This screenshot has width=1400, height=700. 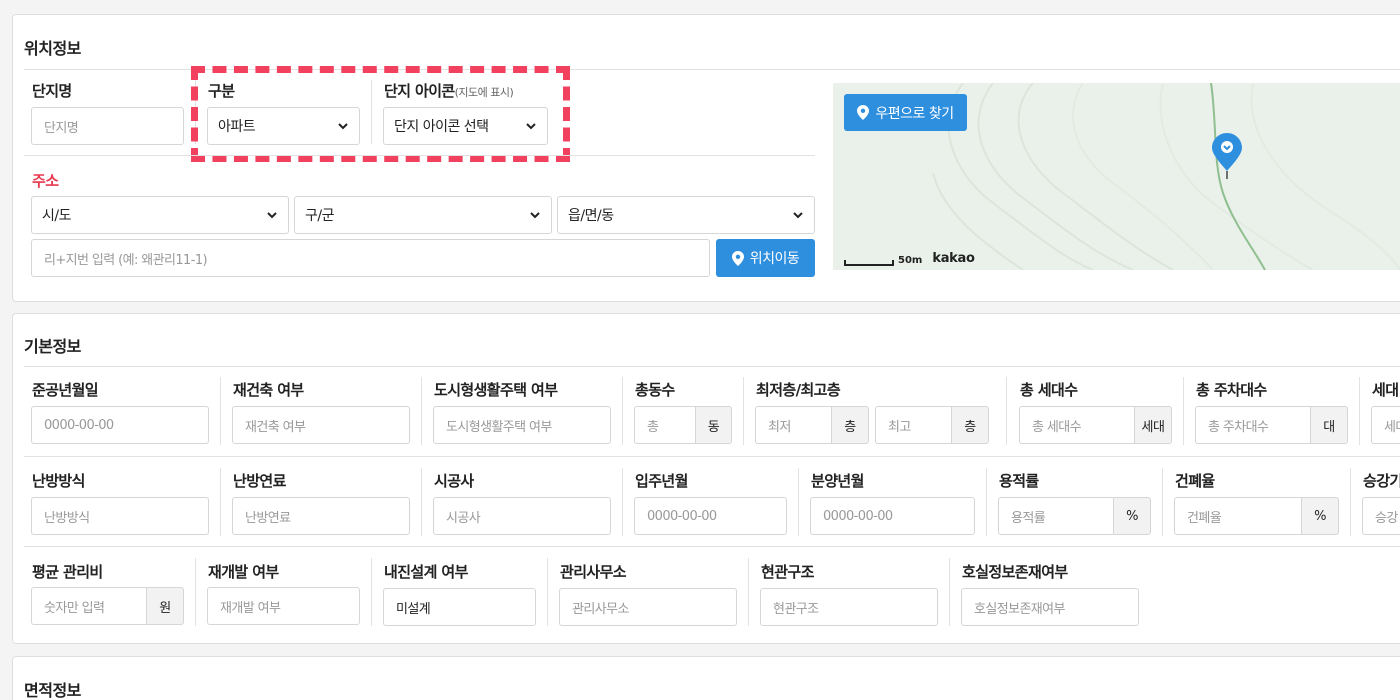 I want to click on entrance-label: 현관구조, so click(x=787, y=572).